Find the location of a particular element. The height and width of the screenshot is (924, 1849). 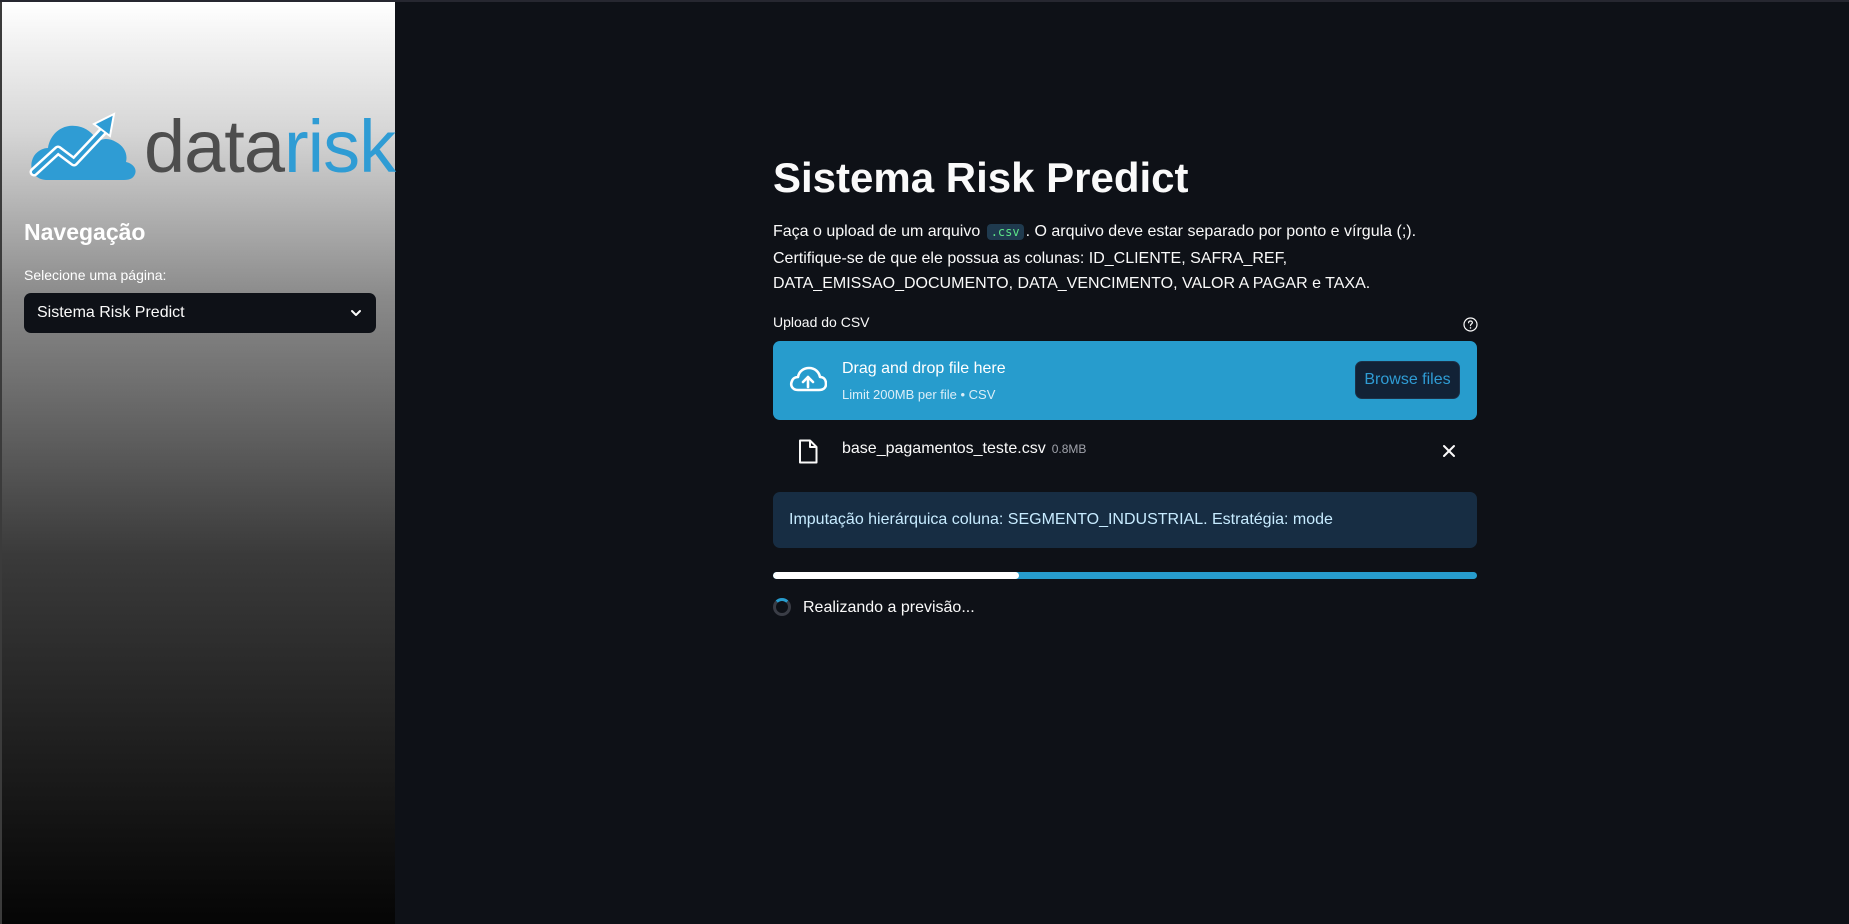

browse-files-button: Browse files is located at coordinates (1407, 380).